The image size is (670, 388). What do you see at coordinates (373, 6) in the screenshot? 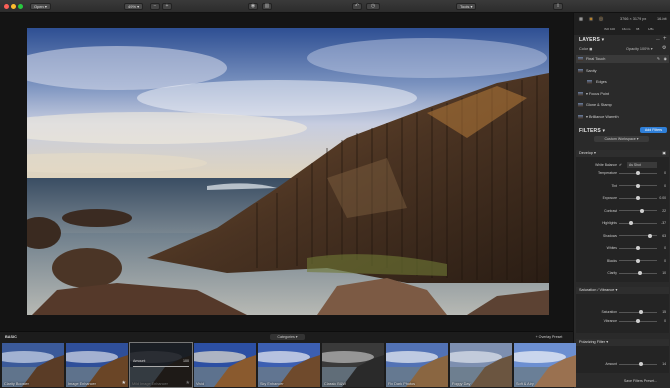
I see `history-icon: ◷` at bounding box center [373, 6].